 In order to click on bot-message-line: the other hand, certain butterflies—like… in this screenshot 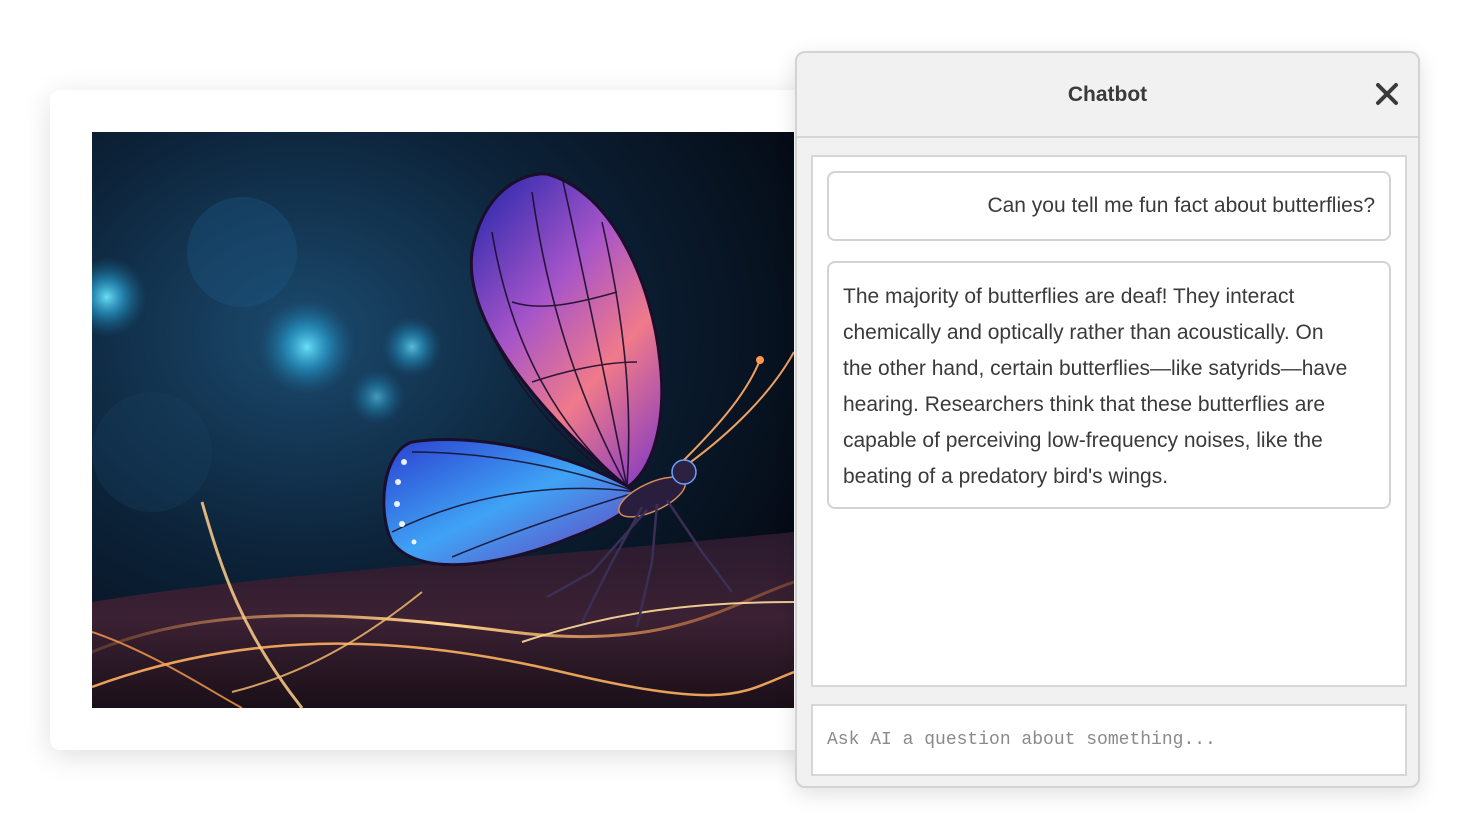, I will do `click(1095, 368)`.